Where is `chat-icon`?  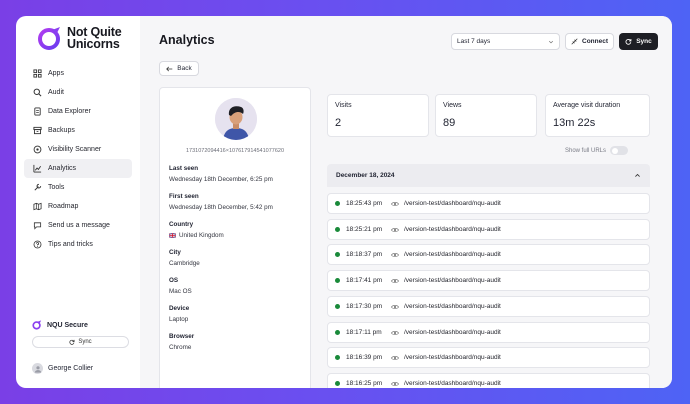 chat-icon is located at coordinates (37, 226).